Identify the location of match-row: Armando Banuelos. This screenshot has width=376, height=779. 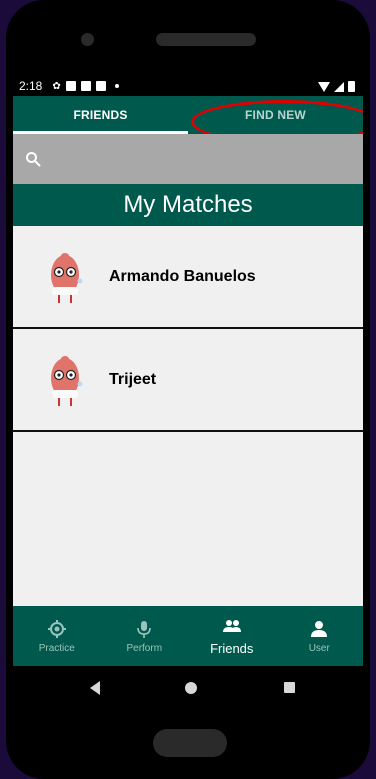
(188, 277).